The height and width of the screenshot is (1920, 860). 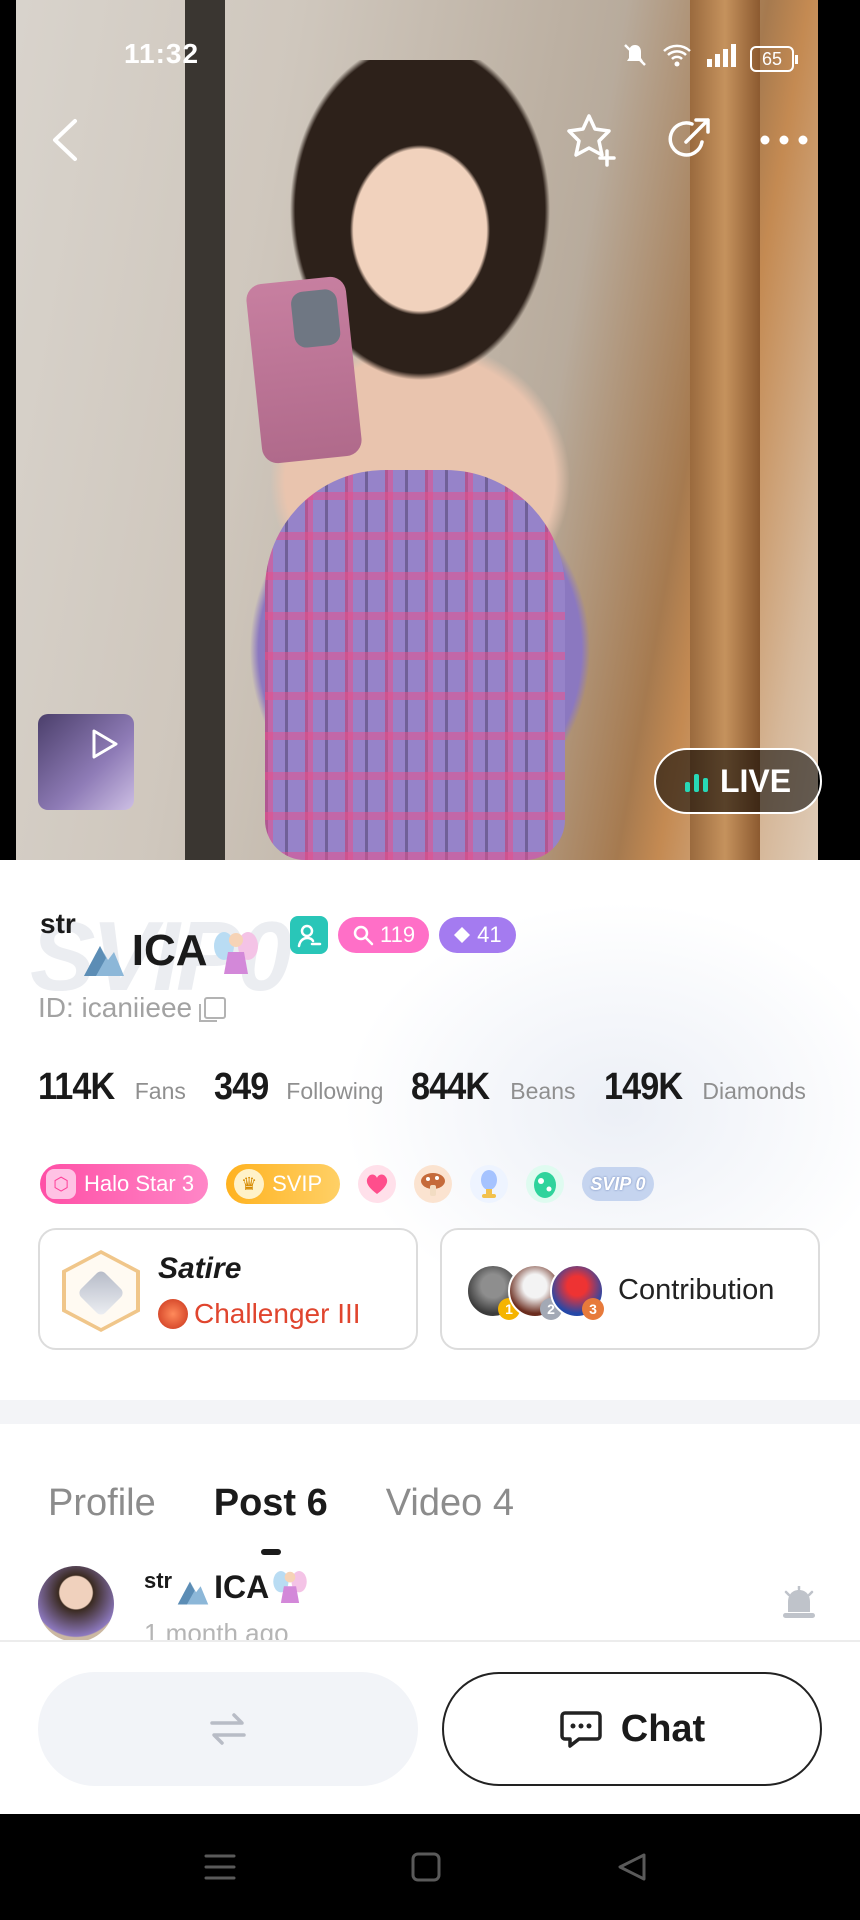 I want to click on diamond-level-count: 41, so click(x=489, y=934).